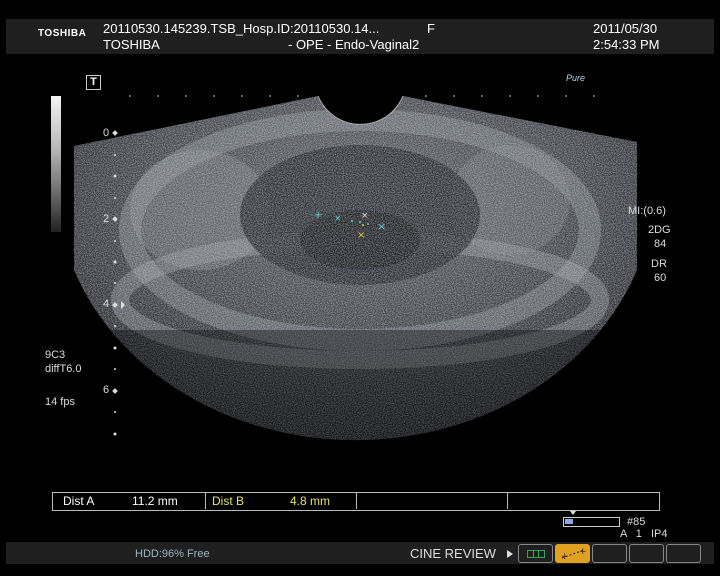 Image resolution: width=720 pixels, height=576 pixels. What do you see at coordinates (659, 264) in the screenshot?
I see `dr-label: DR` at bounding box center [659, 264].